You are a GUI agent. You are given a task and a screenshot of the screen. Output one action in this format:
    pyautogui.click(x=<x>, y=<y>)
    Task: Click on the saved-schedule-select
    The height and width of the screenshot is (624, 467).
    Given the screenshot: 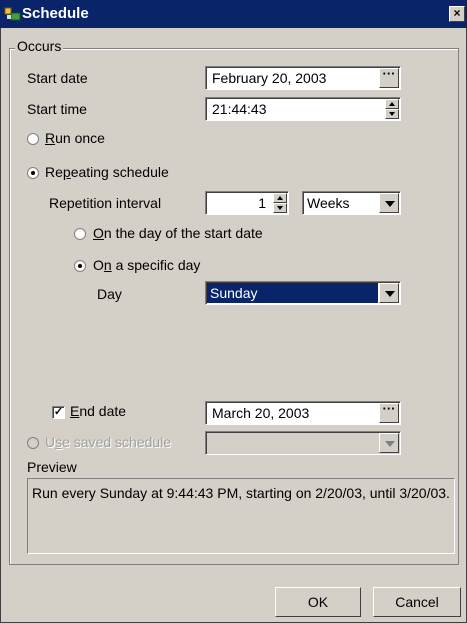 What is the action you would take?
    pyautogui.click(x=303, y=443)
    